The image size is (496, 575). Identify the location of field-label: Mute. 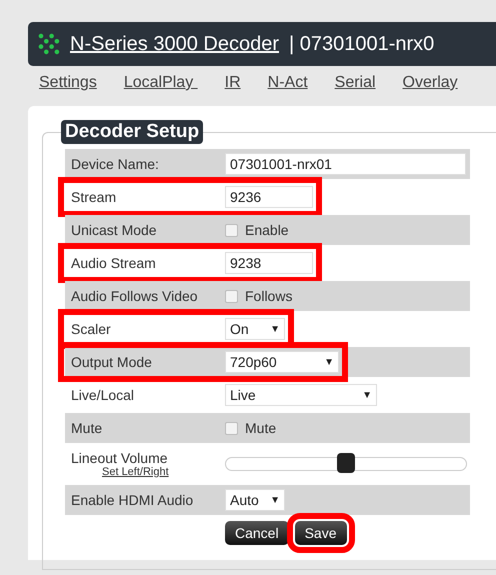
(87, 428).